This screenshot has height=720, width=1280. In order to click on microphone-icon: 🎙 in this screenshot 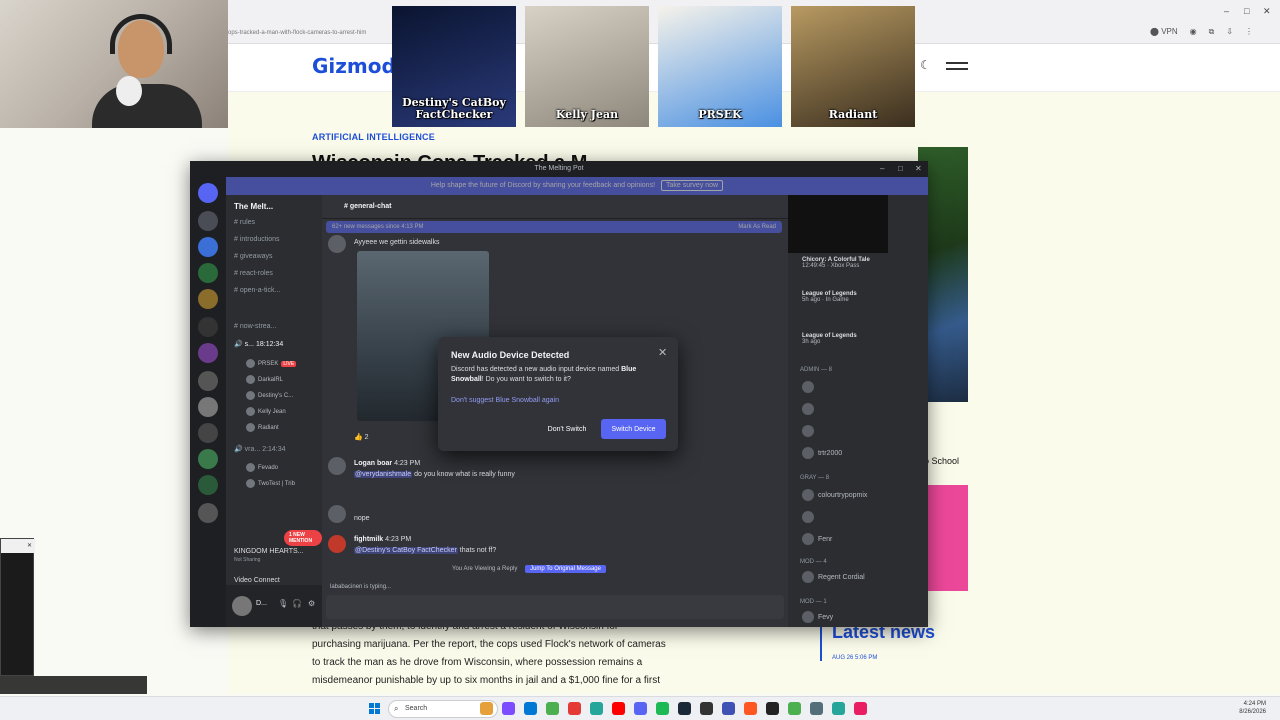, I will do `click(283, 603)`.